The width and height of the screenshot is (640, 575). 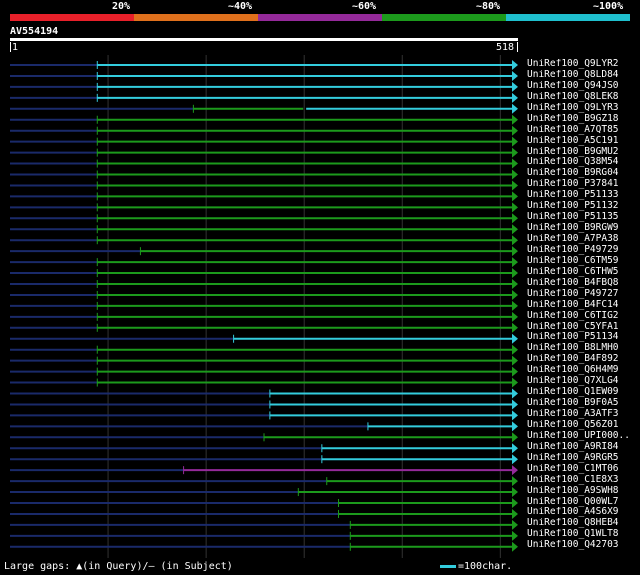 I want to click on scale-swatch, so click(x=448, y=566).